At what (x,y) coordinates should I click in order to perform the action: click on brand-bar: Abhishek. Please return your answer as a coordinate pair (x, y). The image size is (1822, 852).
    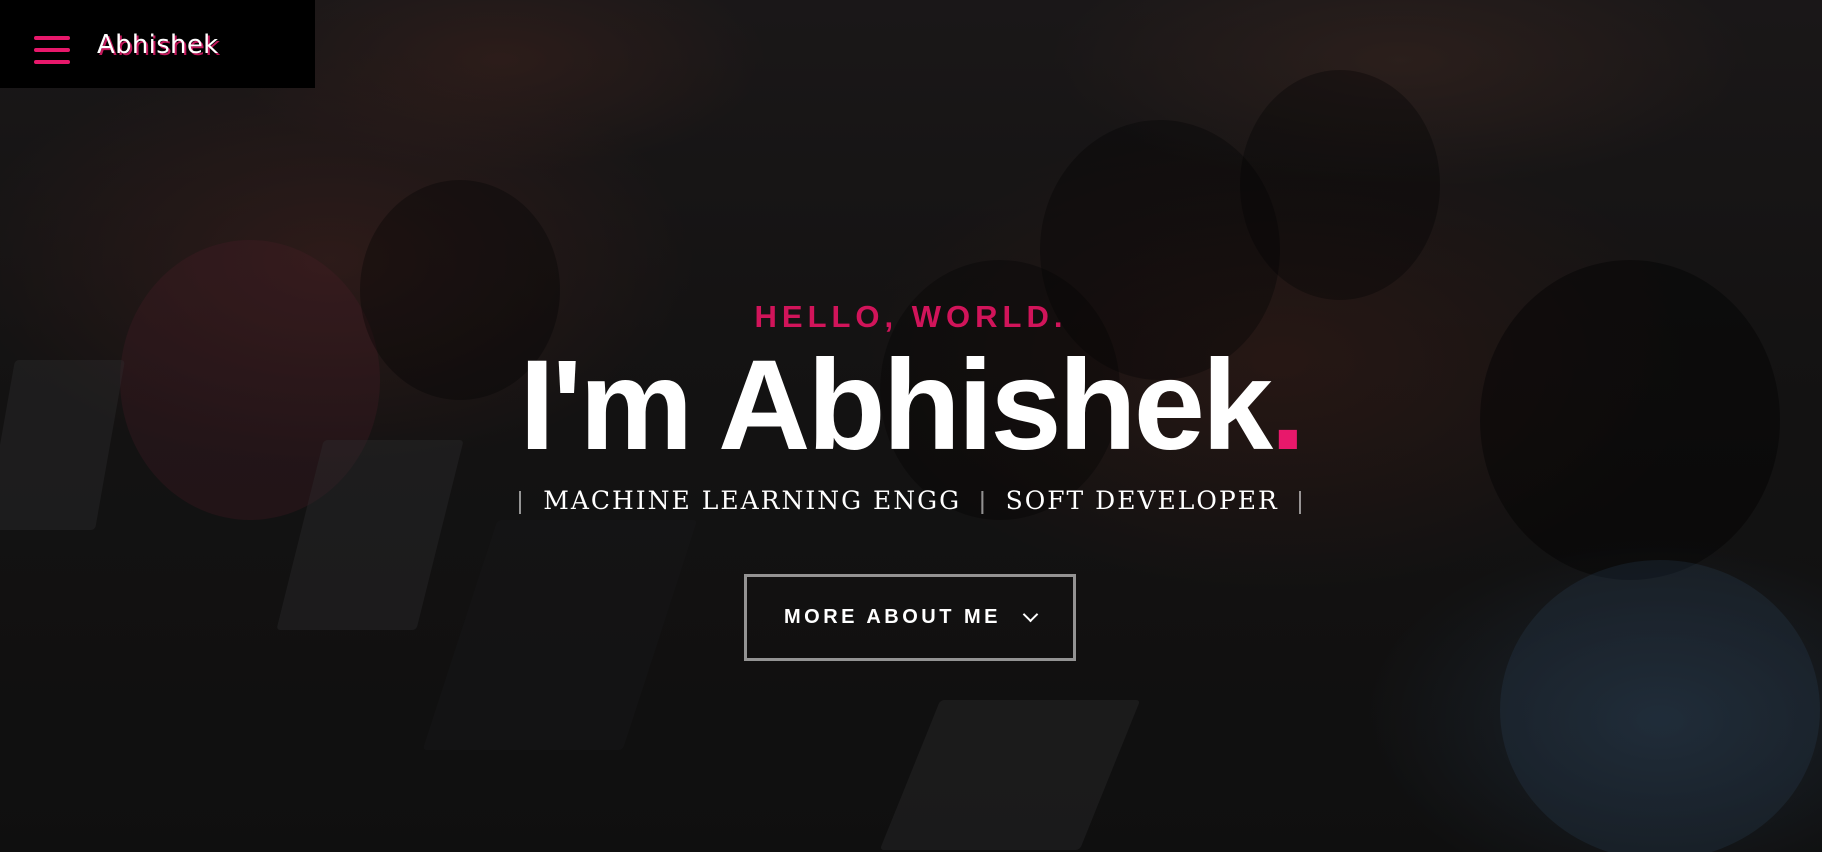
    Looking at the image, I should click on (157, 44).